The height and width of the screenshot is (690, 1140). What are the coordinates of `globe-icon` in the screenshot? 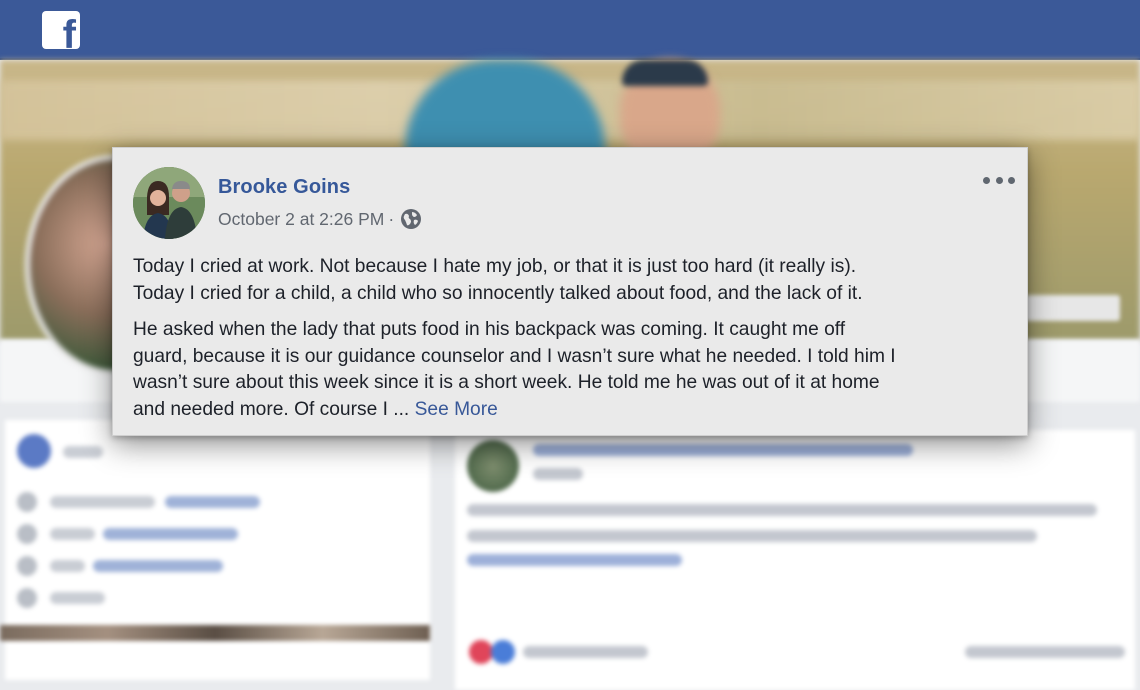 It's located at (411, 219).